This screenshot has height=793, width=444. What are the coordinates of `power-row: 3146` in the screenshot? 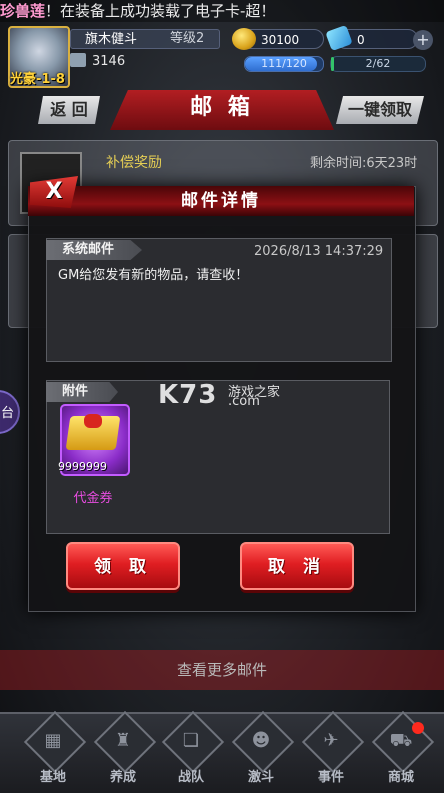 It's located at (150, 62).